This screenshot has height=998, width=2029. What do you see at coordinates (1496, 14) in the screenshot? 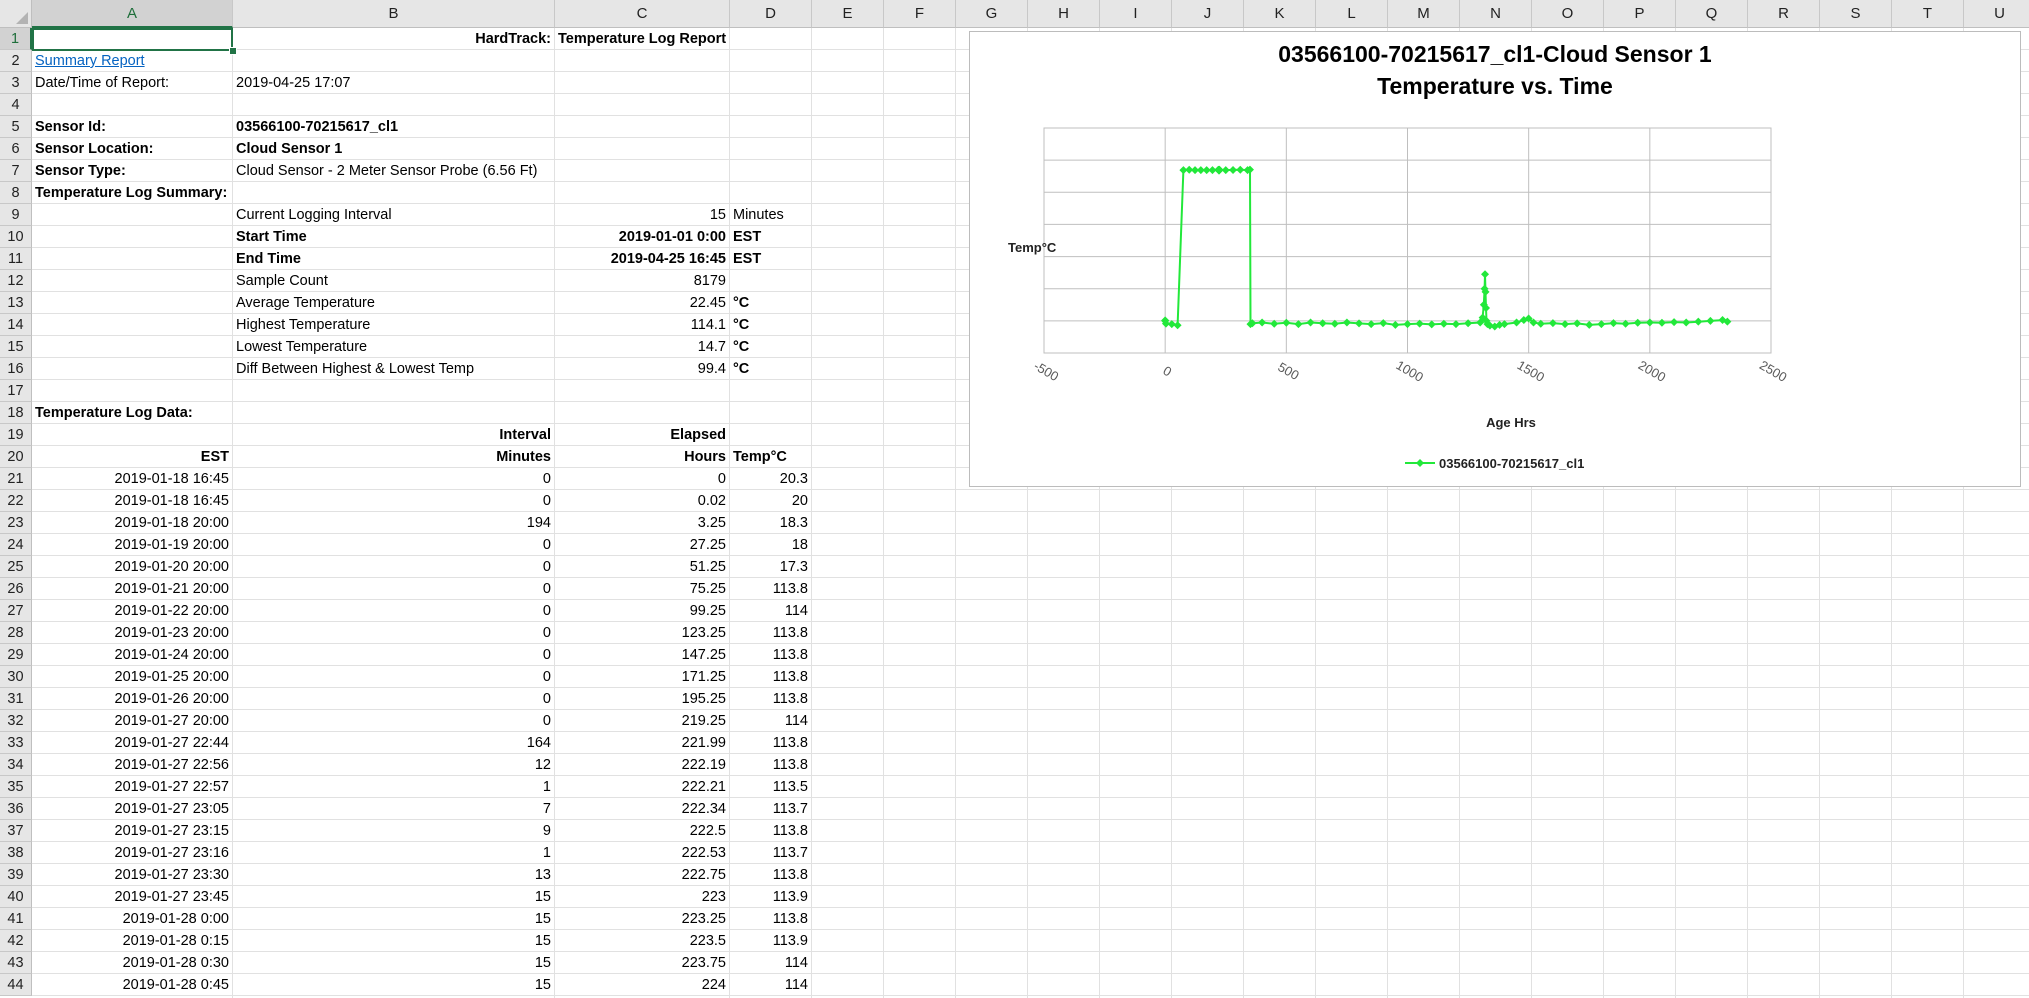
I see `column-header-n: N` at bounding box center [1496, 14].